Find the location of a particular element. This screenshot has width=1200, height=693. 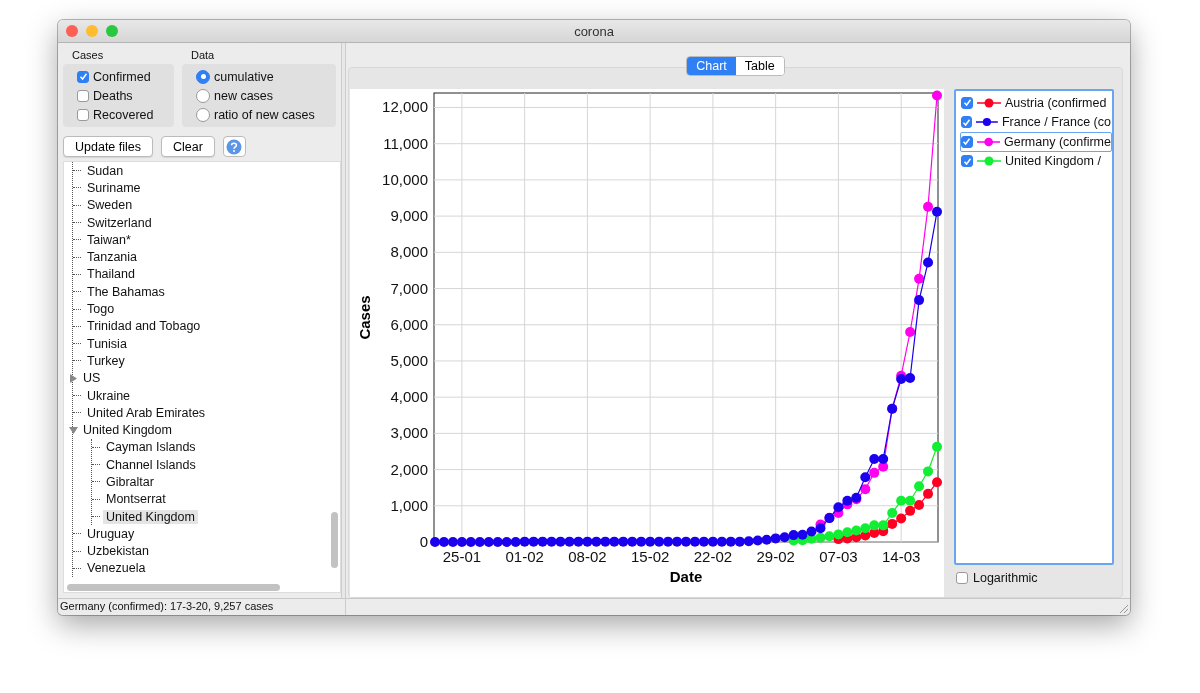

x-tick-label: 08-02 is located at coordinates (587, 556).